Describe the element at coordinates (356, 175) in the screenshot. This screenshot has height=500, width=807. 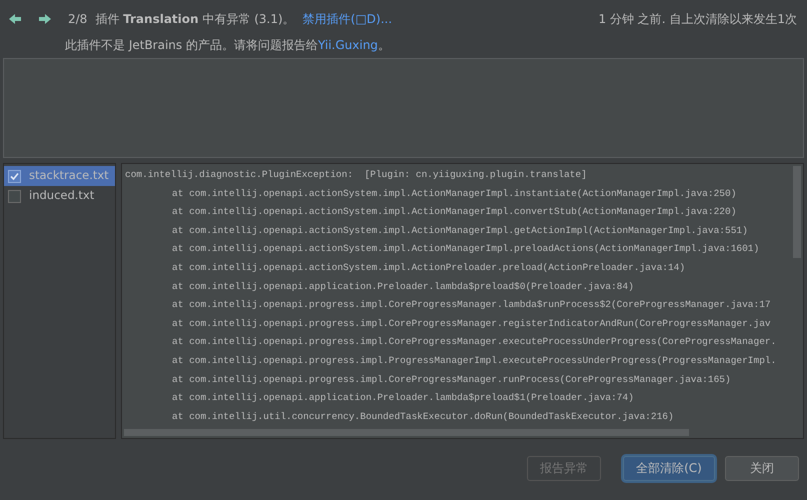
I see `stack-trace-line: com.intellij.diagnostic.PluginException: [Plugin: cn.yiiguxing.plugin.translate]` at that location.